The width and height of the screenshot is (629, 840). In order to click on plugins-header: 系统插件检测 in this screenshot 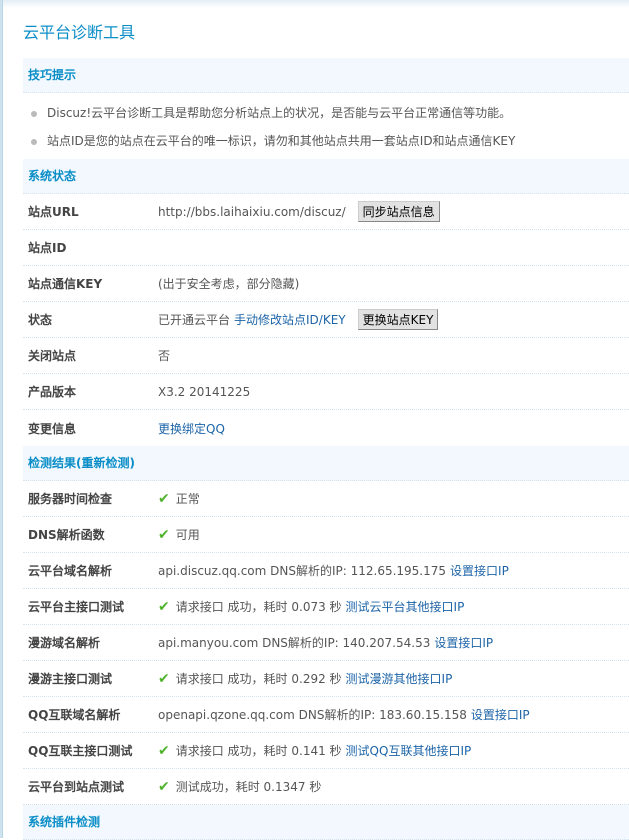, I will do `click(326, 822)`.